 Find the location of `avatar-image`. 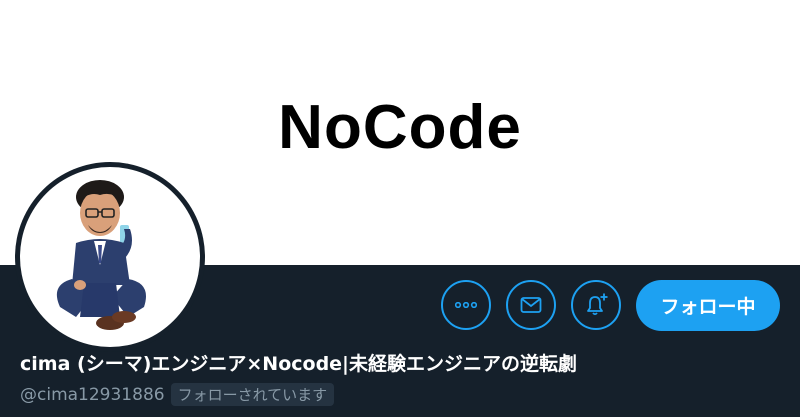

avatar-image is located at coordinates (110, 257).